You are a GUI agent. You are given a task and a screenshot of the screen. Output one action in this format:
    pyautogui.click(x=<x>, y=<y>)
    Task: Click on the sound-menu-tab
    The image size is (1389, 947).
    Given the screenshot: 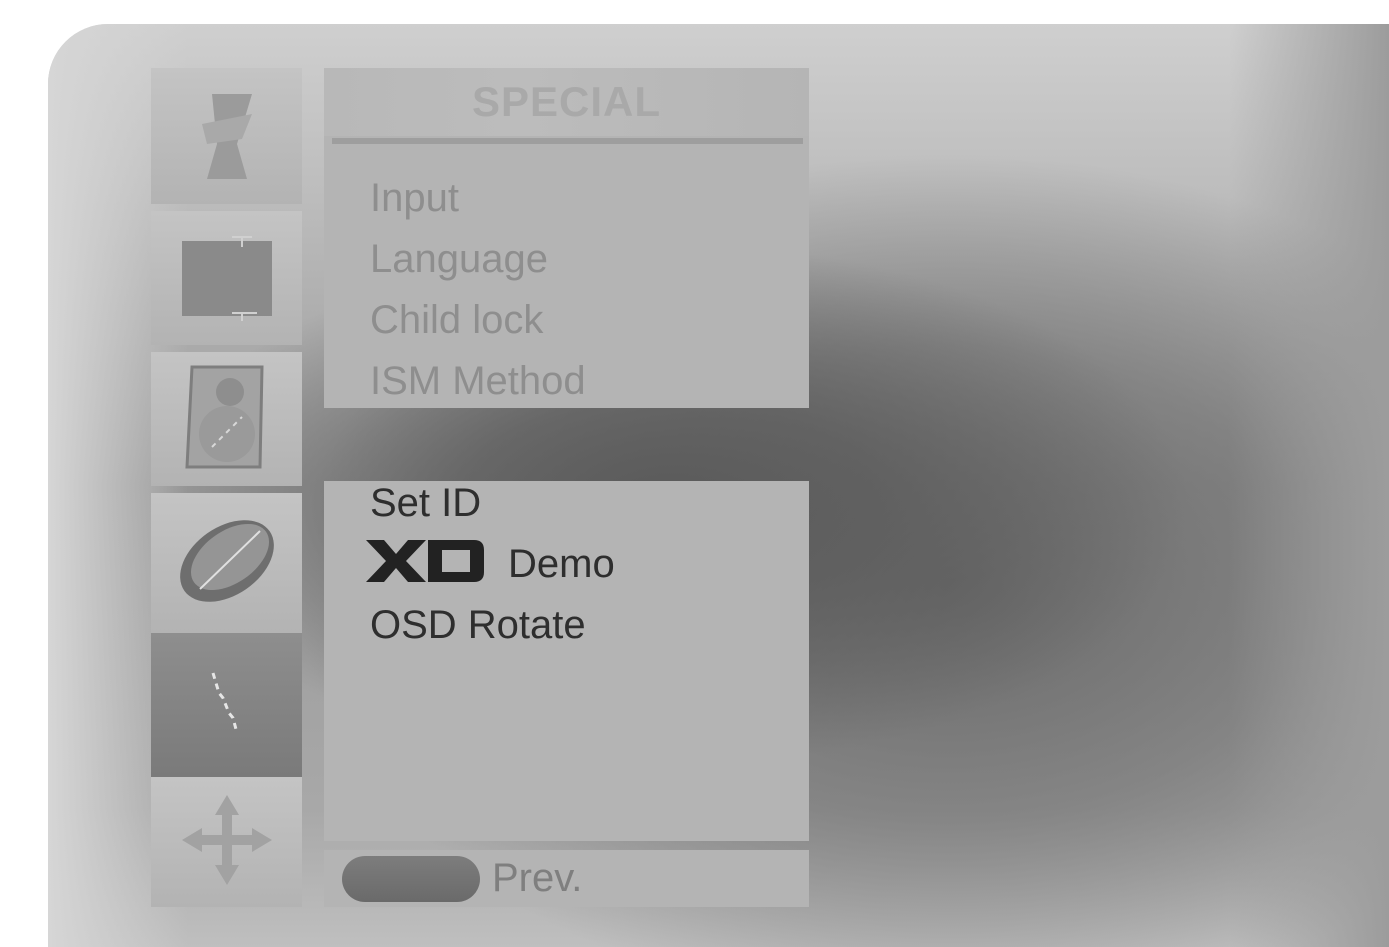 What is the action you would take?
    pyautogui.click(x=226, y=419)
    